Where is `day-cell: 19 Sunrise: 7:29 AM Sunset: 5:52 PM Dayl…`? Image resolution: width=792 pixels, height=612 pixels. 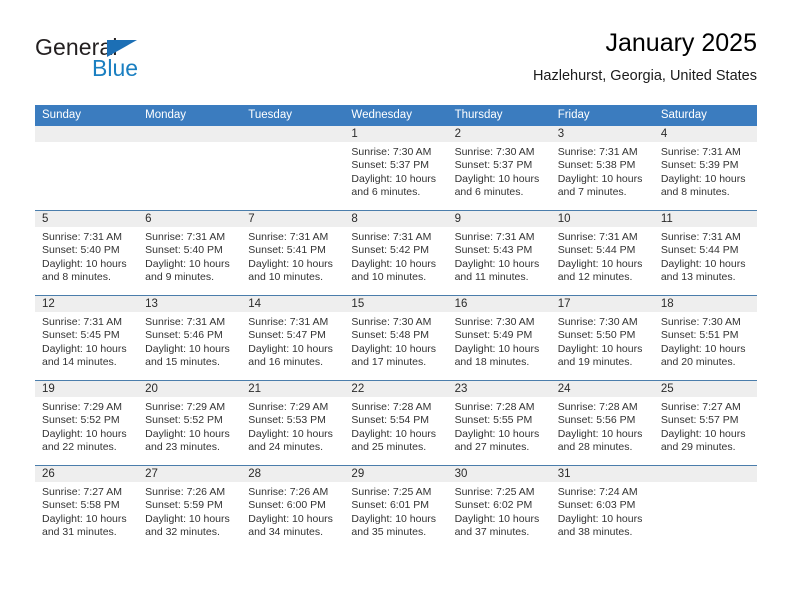 day-cell: 19 Sunrise: 7:29 AM Sunset: 5:52 PM Dayl… is located at coordinates (87, 423).